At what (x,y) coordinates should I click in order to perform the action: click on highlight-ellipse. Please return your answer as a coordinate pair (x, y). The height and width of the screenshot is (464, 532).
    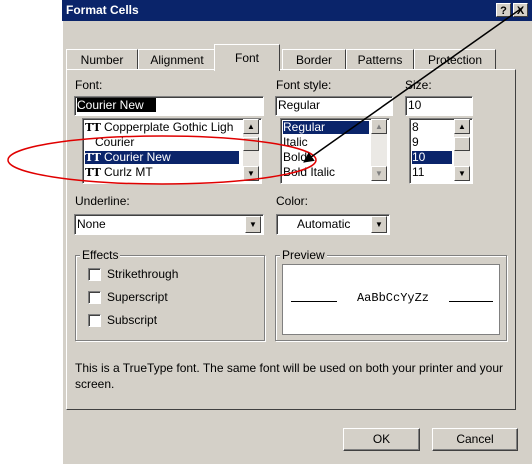
    Looking at the image, I should click on (162, 160).